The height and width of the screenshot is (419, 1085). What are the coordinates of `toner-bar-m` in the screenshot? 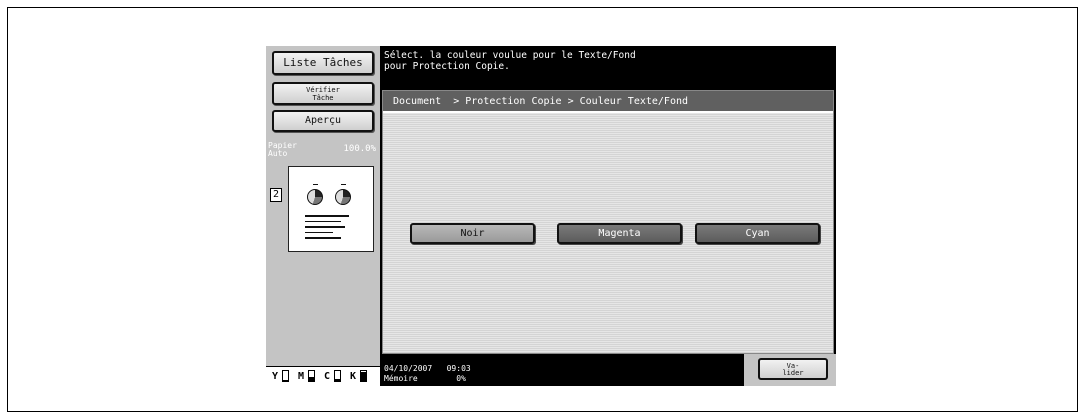 It's located at (311, 376).